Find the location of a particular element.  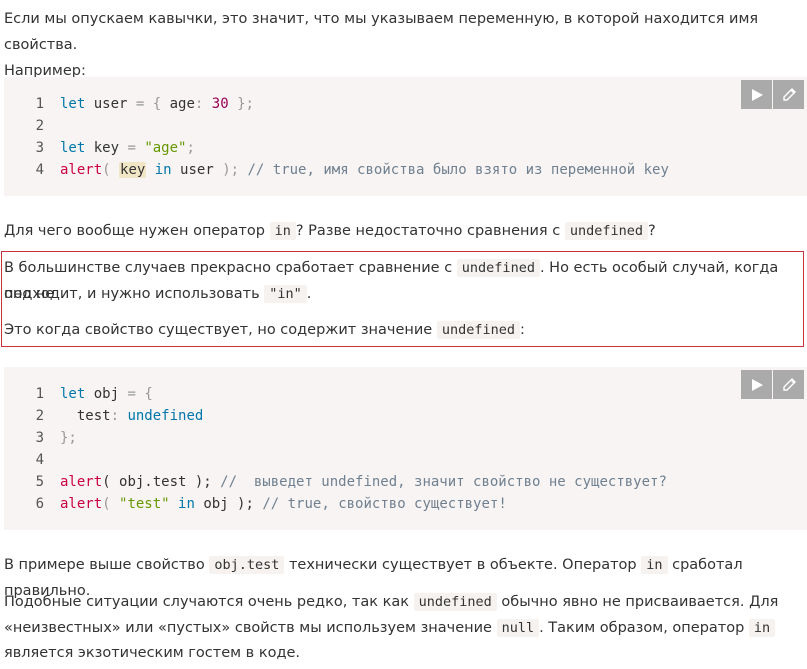

code-line: test: undefined is located at coordinates (132, 416).